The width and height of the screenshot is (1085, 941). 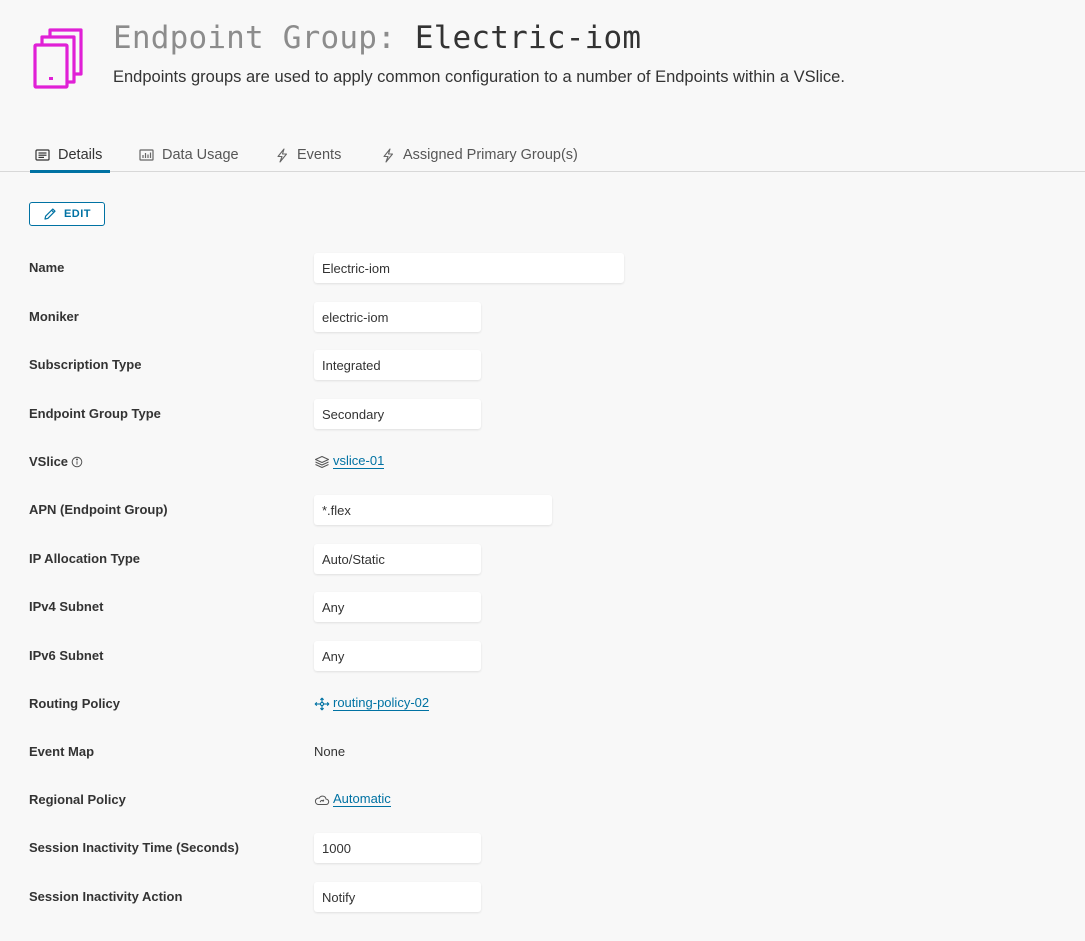 I want to click on chart-icon, so click(x=146, y=155).